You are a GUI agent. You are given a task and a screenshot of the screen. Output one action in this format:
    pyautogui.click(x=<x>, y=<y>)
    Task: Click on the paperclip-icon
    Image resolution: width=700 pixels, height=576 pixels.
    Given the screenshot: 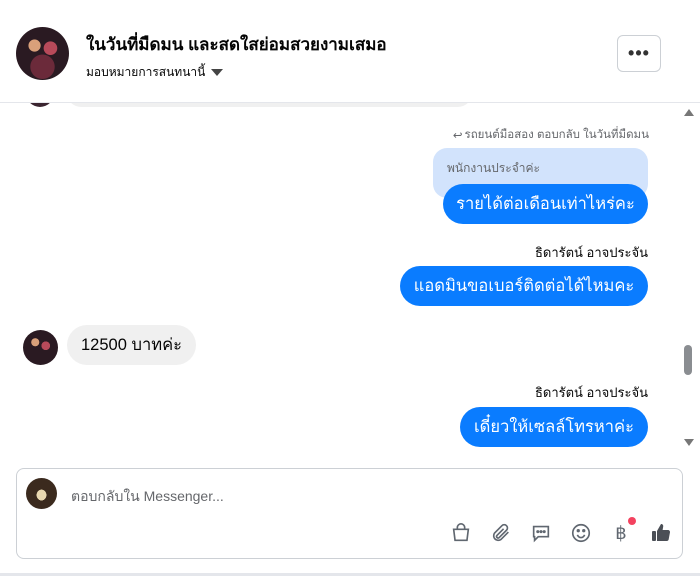 What is the action you would take?
    pyautogui.click(x=501, y=533)
    